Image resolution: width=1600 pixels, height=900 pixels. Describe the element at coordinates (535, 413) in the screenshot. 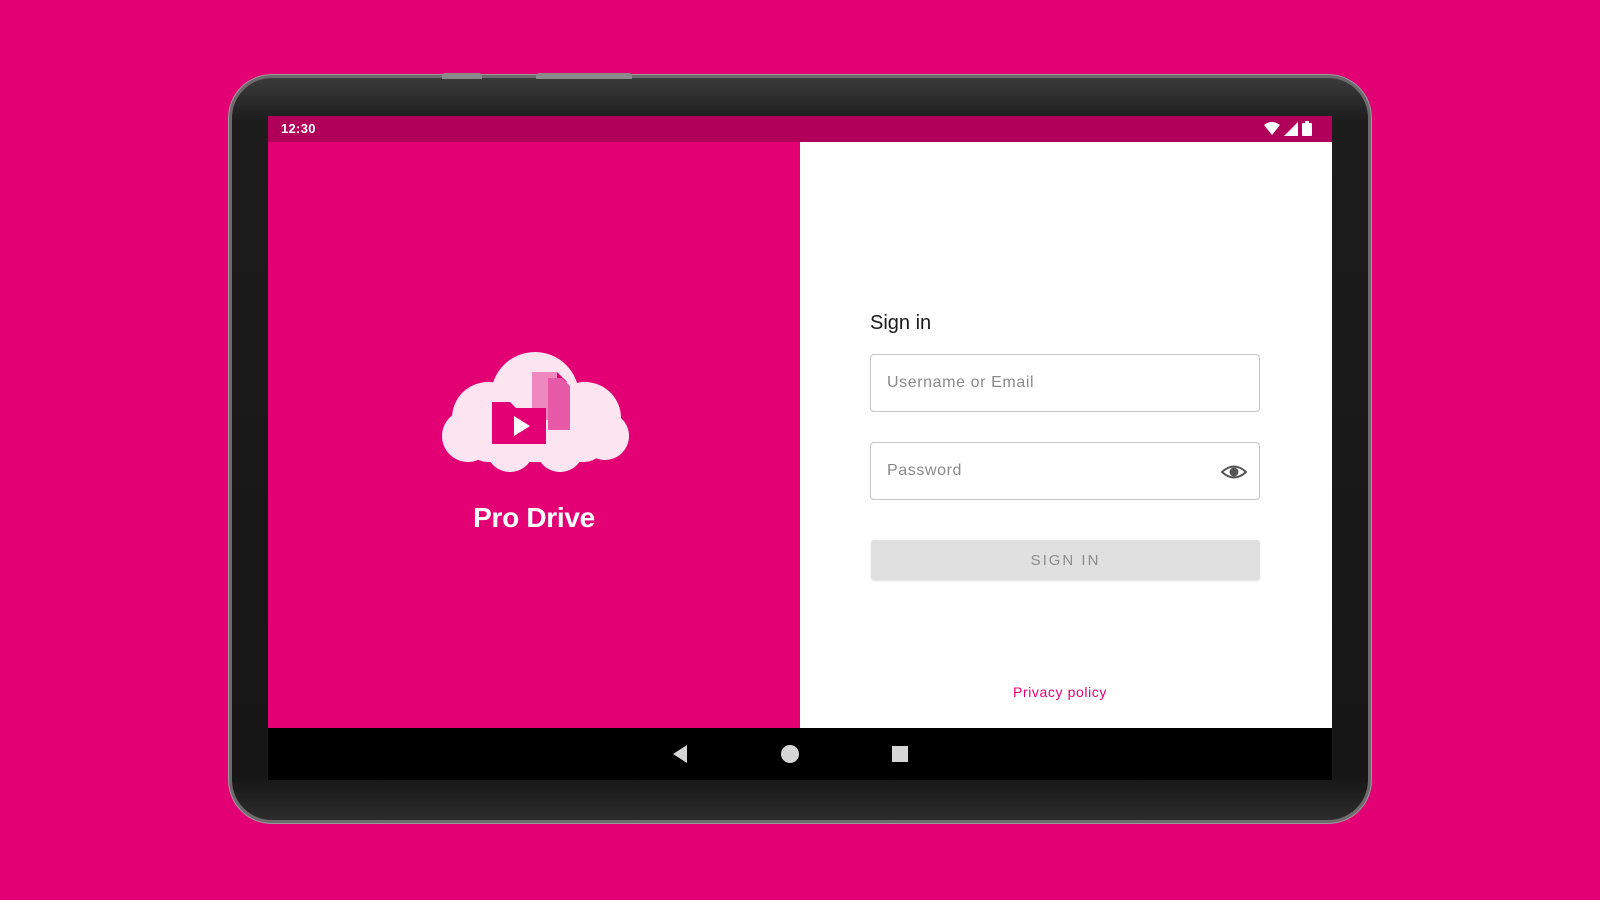

I see `cloud-files-icon` at that location.